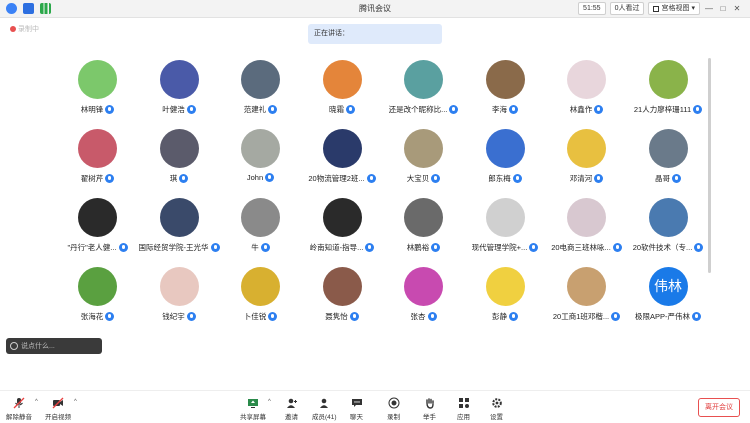 This screenshot has width=750, height=423. Describe the element at coordinates (342, 316) in the screenshot. I see `participant-name-row: 聂隽怡` at that location.